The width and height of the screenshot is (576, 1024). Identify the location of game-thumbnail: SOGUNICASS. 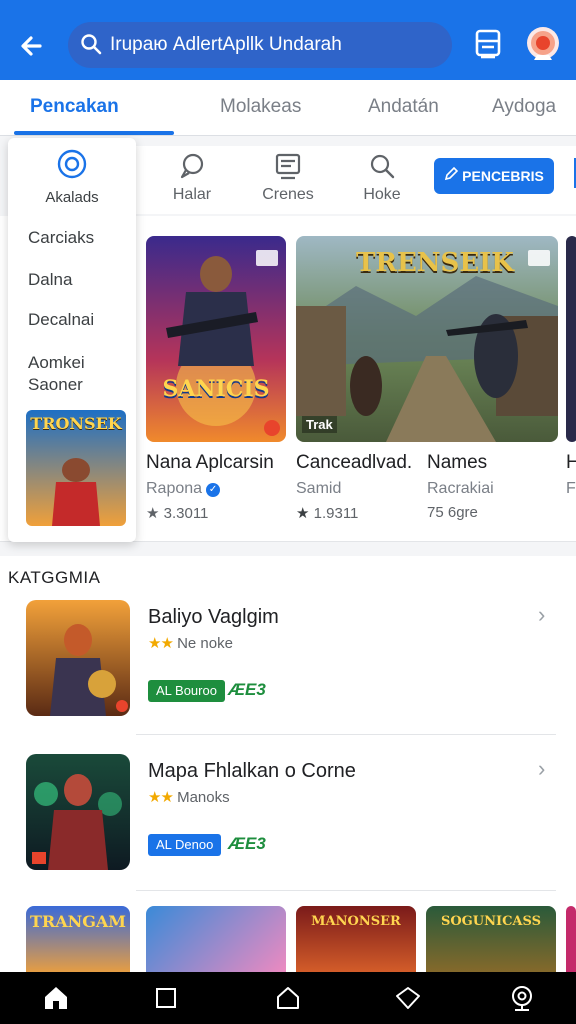
(491, 941).